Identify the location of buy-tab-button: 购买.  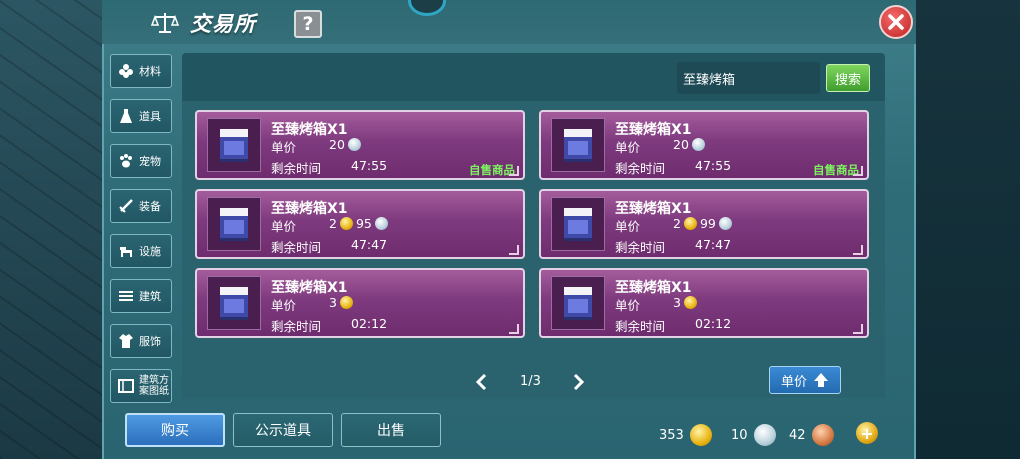
(175, 430).